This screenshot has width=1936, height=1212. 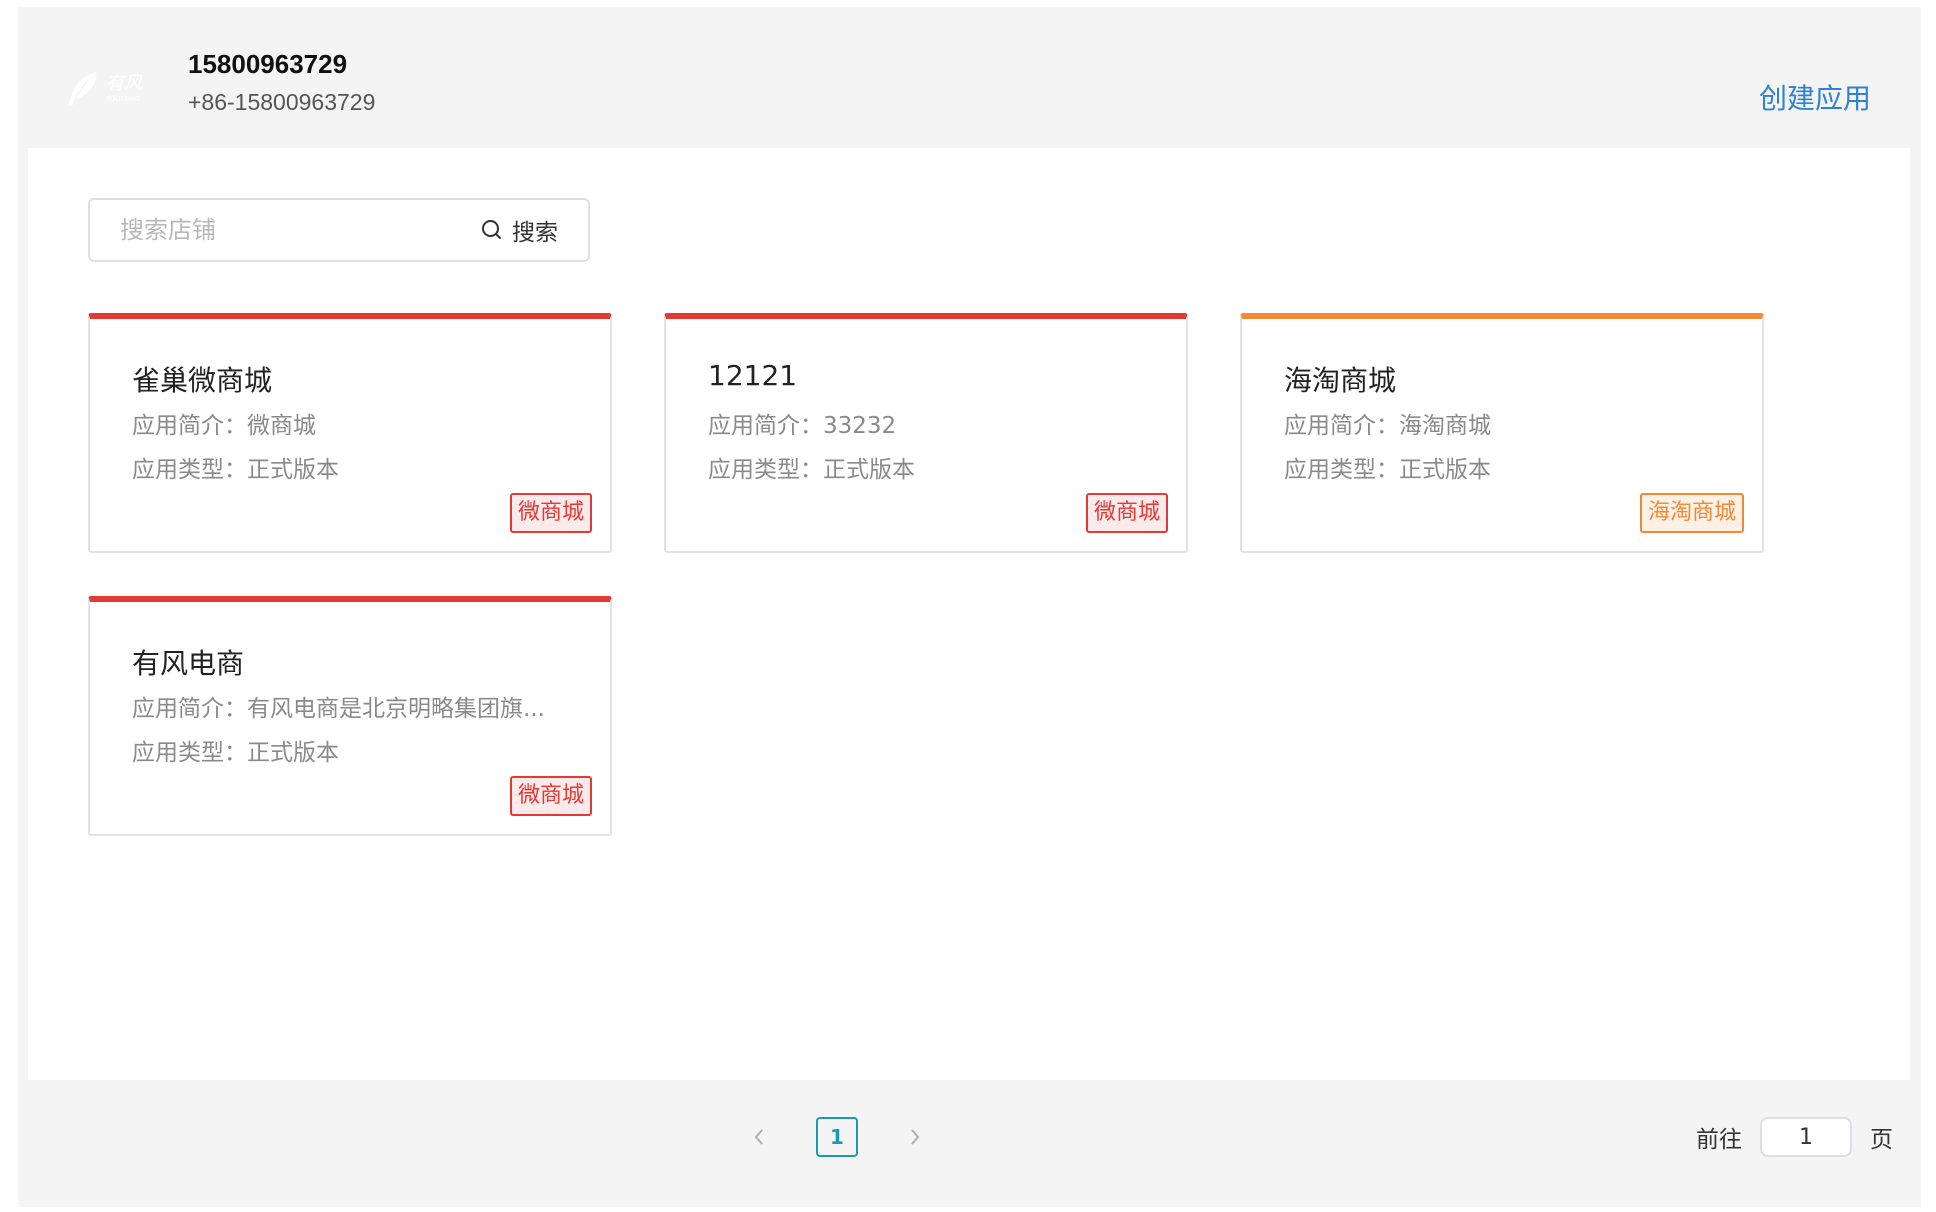 What do you see at coordinates (1387, 426) in the screenshot?
I see `app-card-description: 应用简介：海淘商城` at bounding box center [1387, 426].